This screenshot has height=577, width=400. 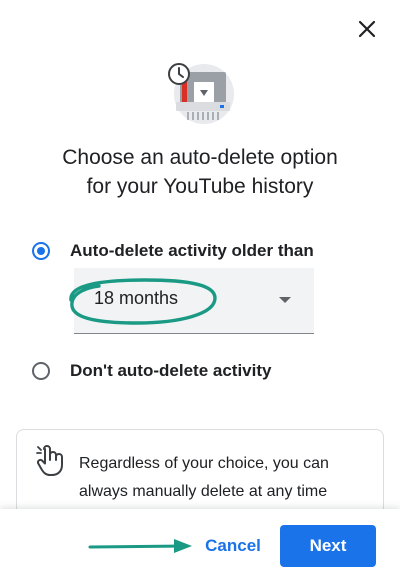 What do you see at coordinates (200, 157) in the screenshot?
I see `dialog-title-line-1: Choose an auto-delete option` at bounding box center [200, 157].